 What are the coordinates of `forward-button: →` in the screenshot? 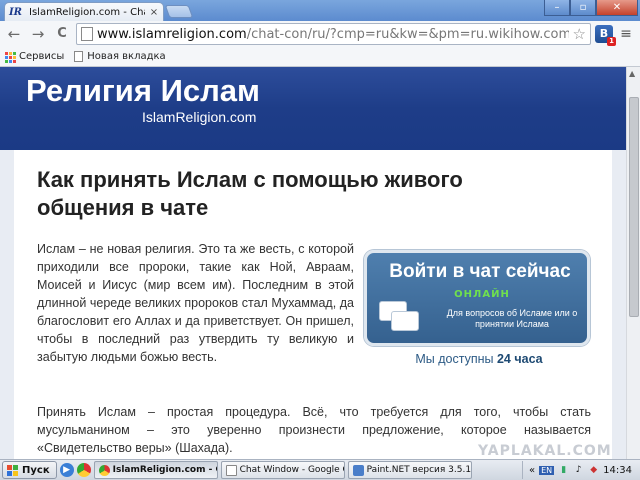 It's located at (38, 34).